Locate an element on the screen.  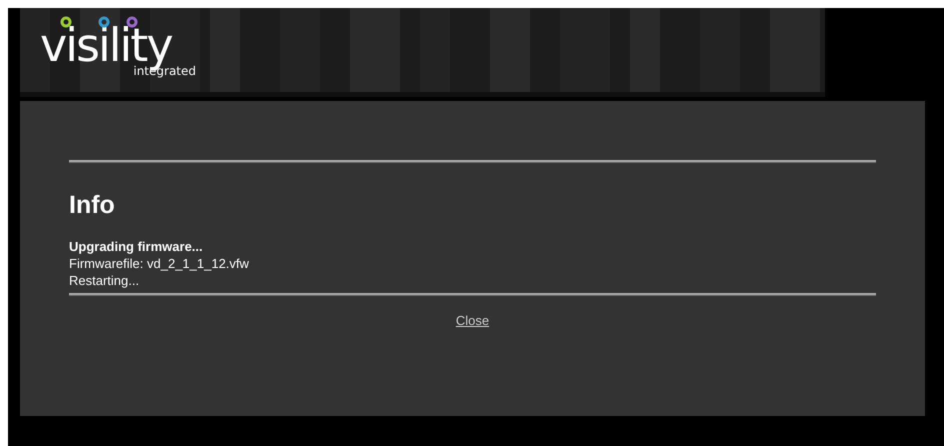
dots-icon is located at coordinates (99, 22).